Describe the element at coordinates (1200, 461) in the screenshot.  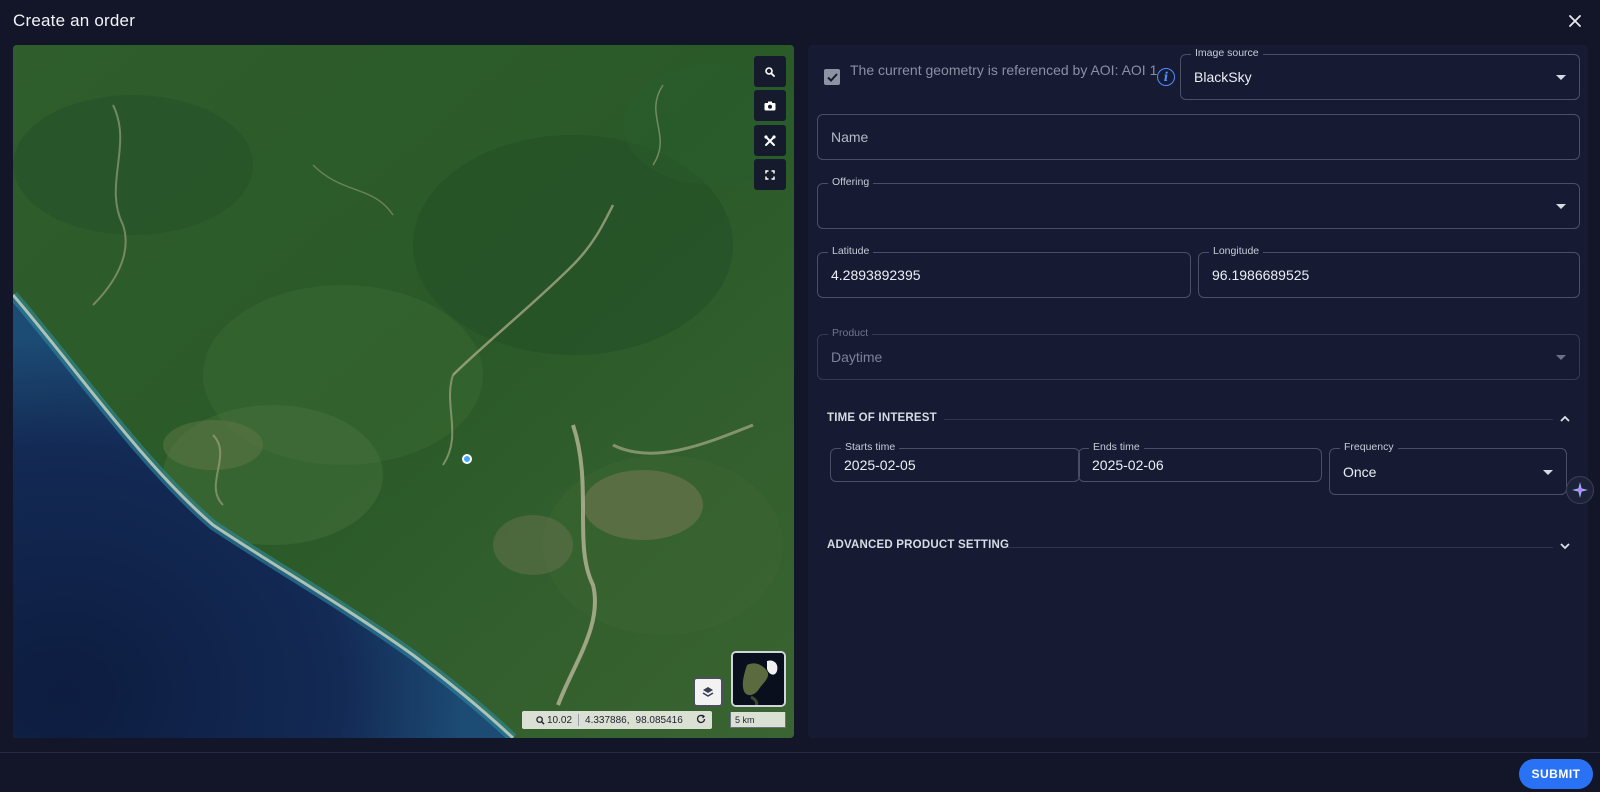
I see `ends-time-input: Ends time 2025-02-06` at that location.